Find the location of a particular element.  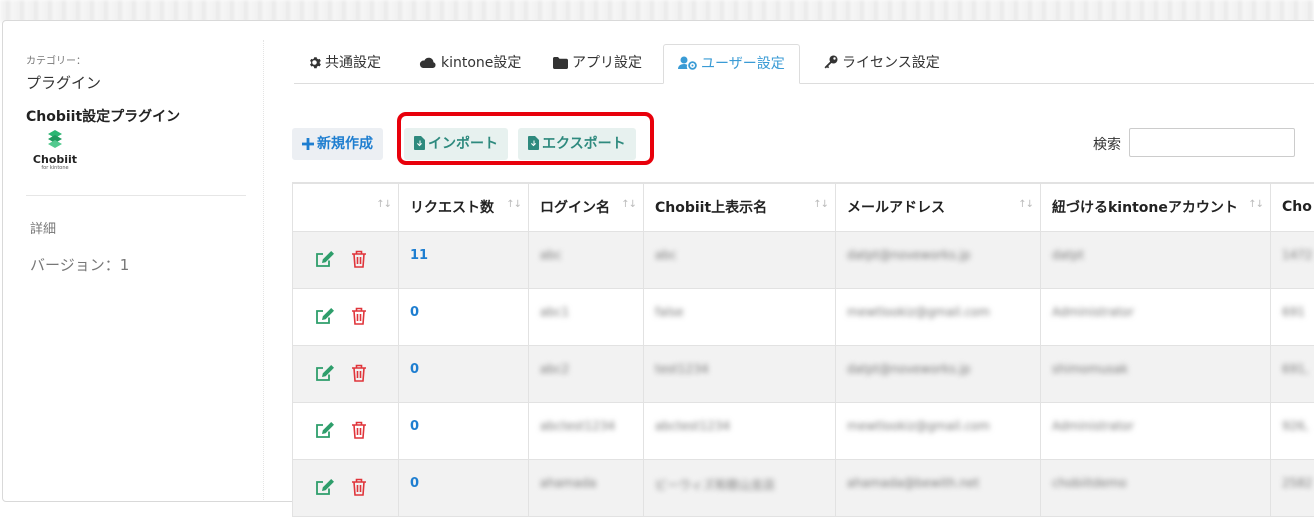

tab-app-settings: アプリ設定 is located at coordinates (597, 63).